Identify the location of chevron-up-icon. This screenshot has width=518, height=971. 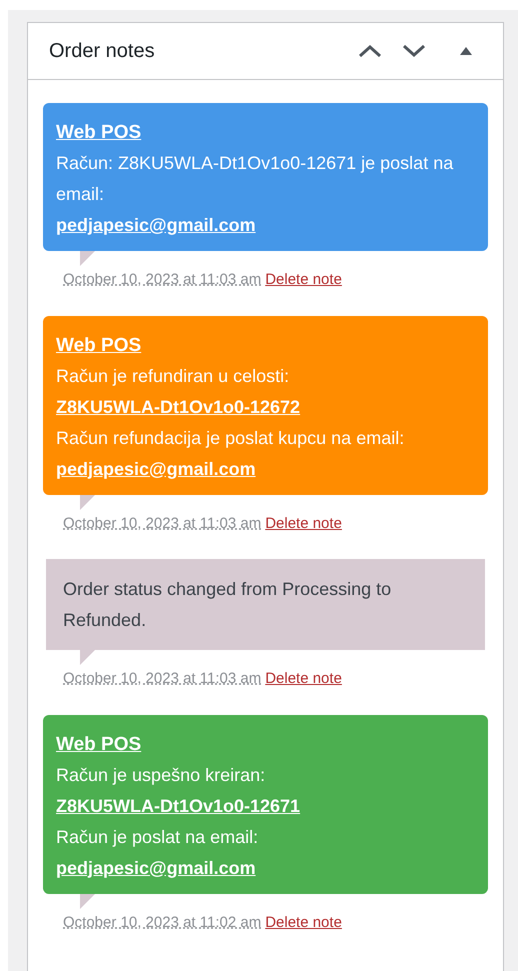
(370, 51).